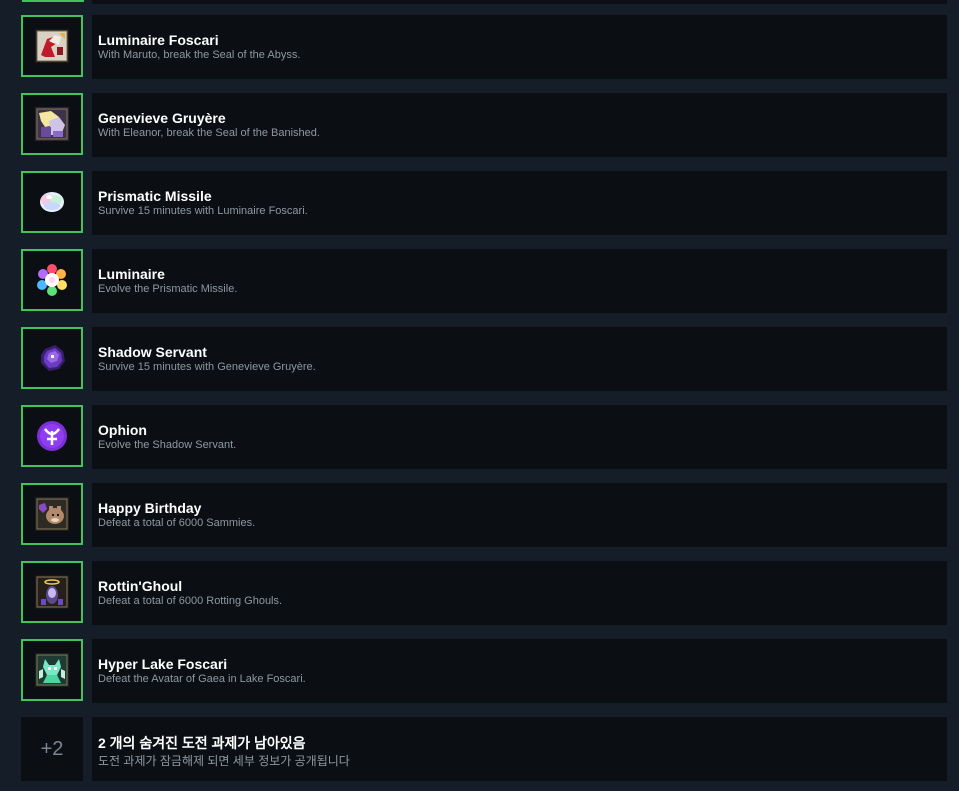 Image resolution: width=959 pixels, height=791 pixels. I want to click on sammy-icon, so click(52, 514).